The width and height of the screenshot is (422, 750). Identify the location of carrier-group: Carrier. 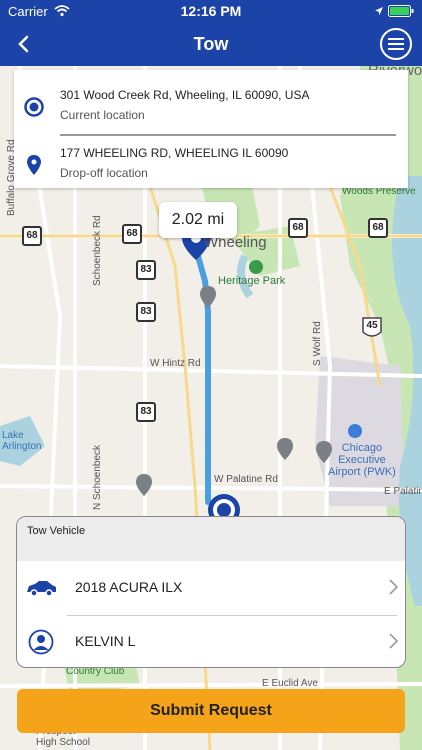
(191, 11).